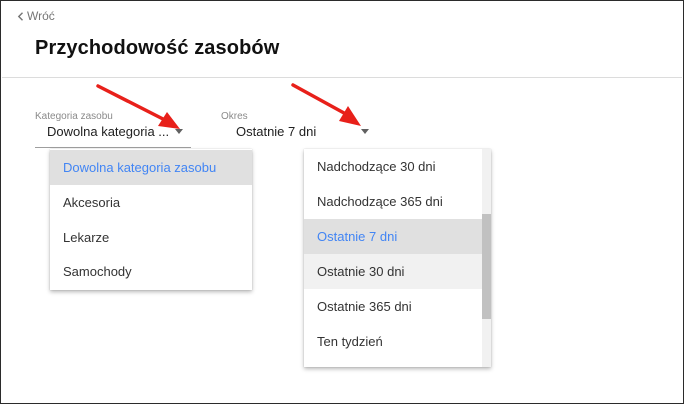  Describe the element at coordinates (376, 166) in the screenshot. I see `period-option-label: Nadchodzące 30 dni` at that location.